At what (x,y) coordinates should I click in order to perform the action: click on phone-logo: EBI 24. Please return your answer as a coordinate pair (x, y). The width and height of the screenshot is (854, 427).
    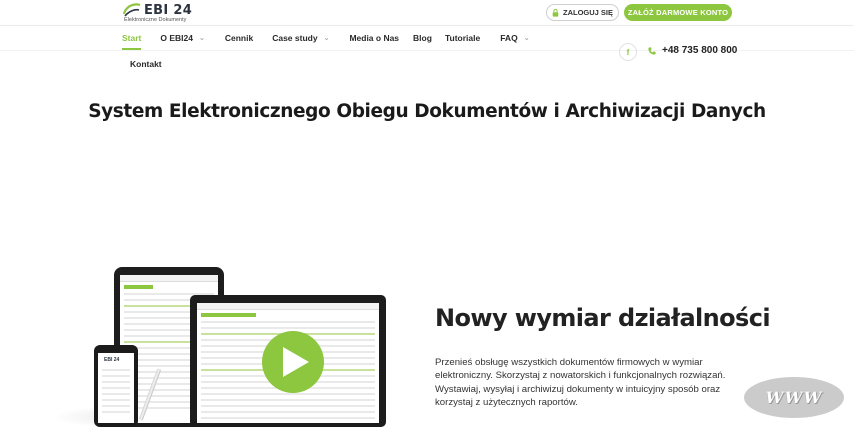
    Looking at the image, I should click on (112, 360).